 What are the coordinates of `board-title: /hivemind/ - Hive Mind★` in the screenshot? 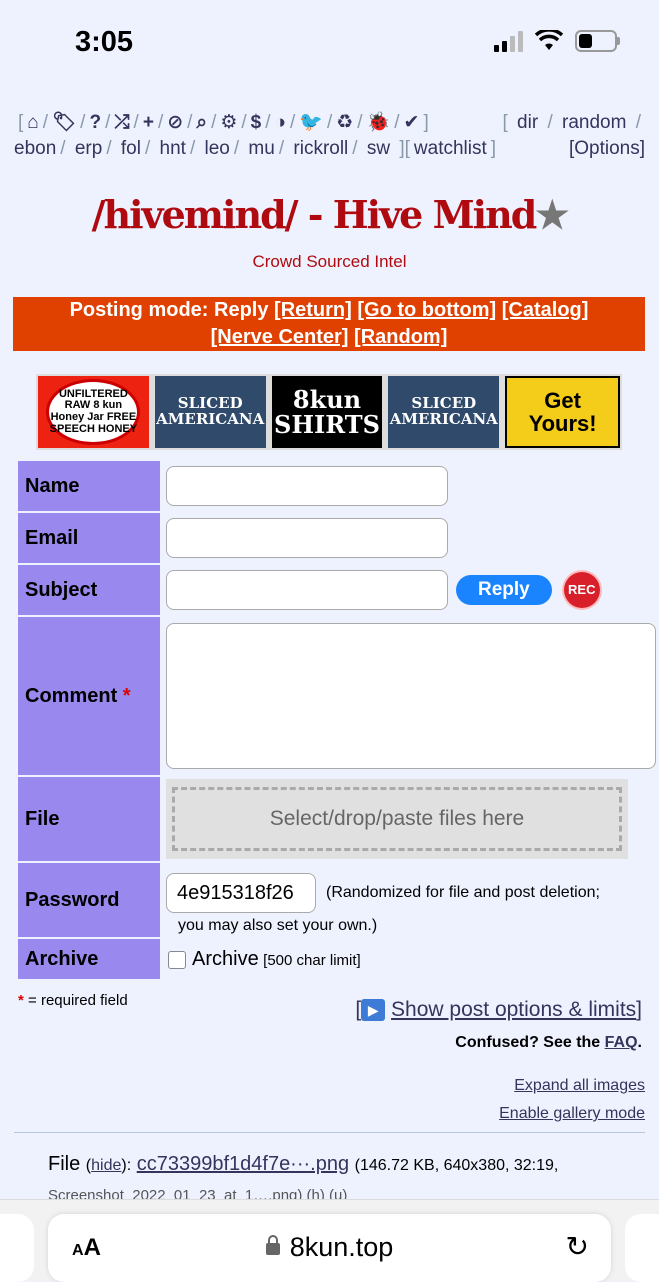 It's located at (330, 214).